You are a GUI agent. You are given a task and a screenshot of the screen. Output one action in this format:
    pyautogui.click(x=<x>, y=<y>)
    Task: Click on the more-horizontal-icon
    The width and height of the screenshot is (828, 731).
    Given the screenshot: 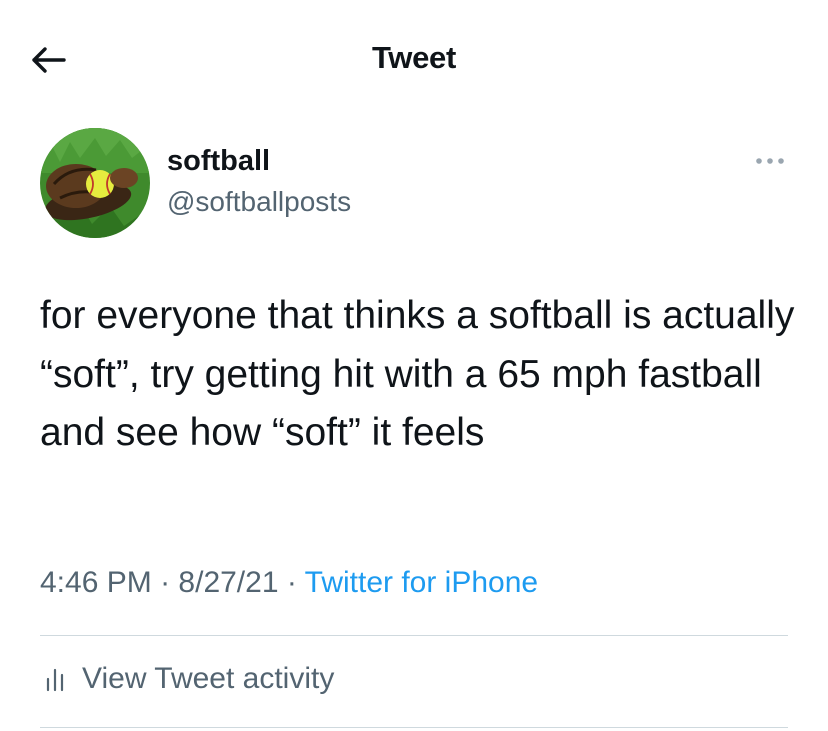 What is the action you would take?
    pyautogui.click(x=770, y=161)
    